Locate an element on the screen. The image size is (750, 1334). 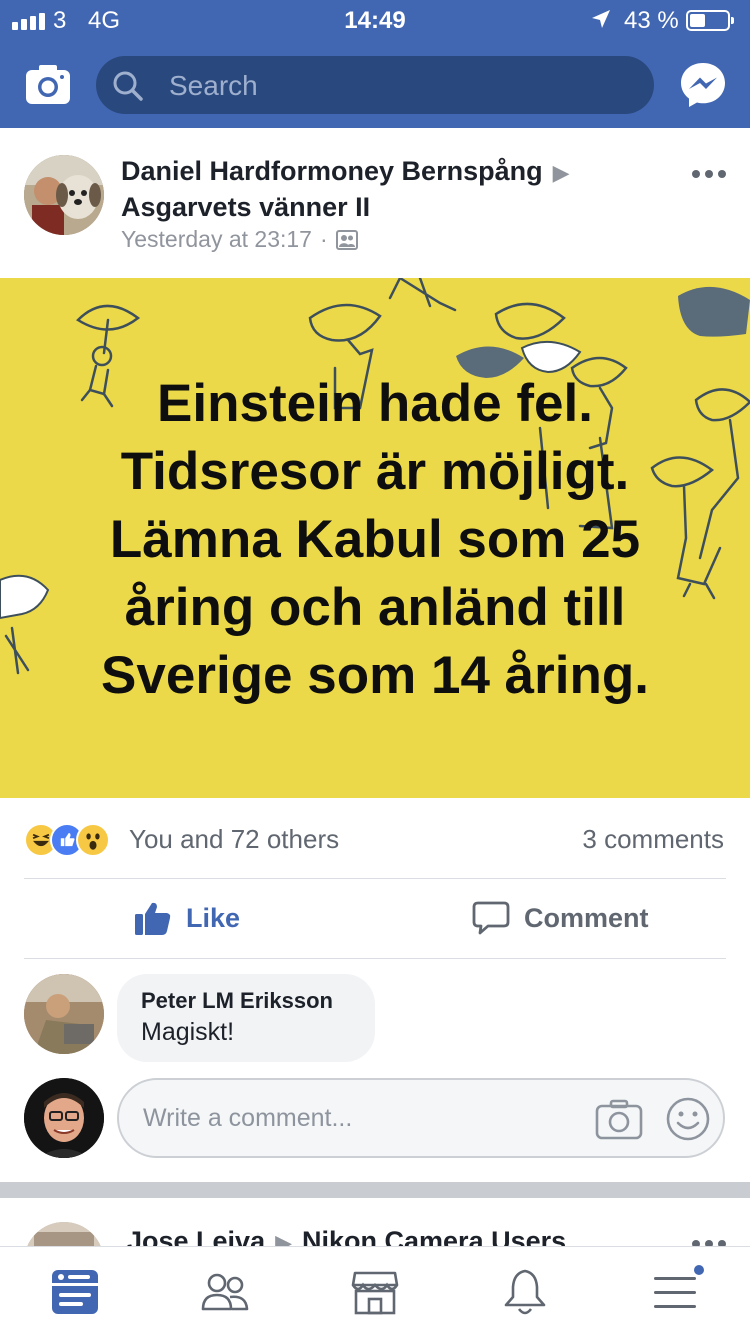
top-bar: 3 4G 14:49 43 % Search is located at coordinates (375, 64).